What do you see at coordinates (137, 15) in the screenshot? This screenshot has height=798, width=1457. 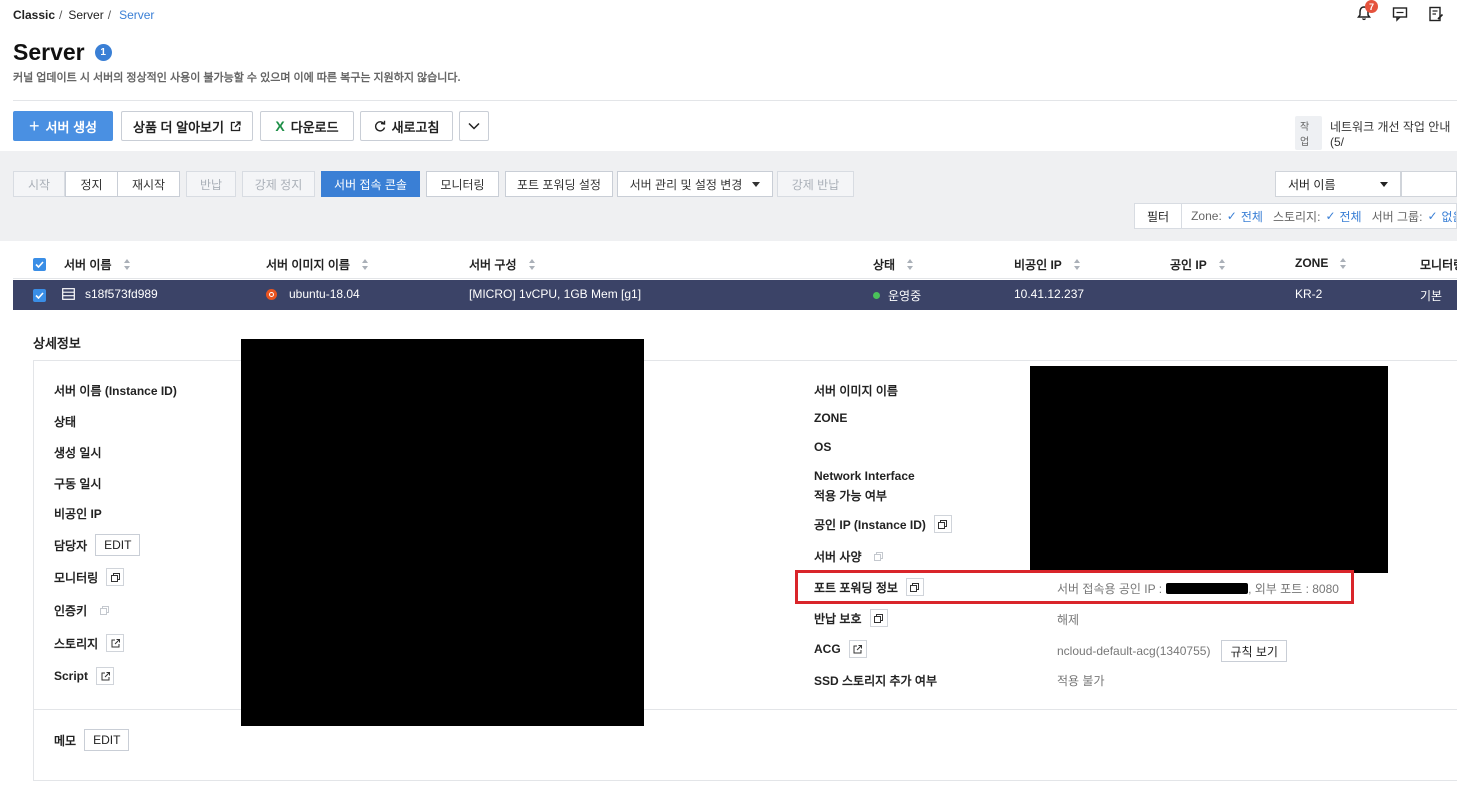 I see `breadcrumb-current: Server` at bounding box center [137, 15].